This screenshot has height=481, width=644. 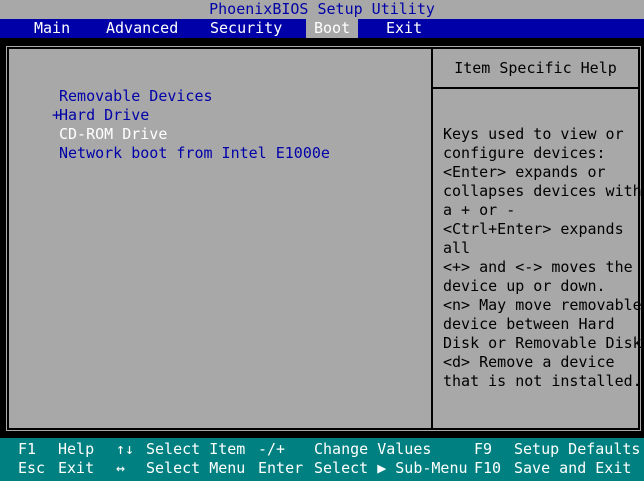 I want to click on panel-divider, so click(x=432, y=238).